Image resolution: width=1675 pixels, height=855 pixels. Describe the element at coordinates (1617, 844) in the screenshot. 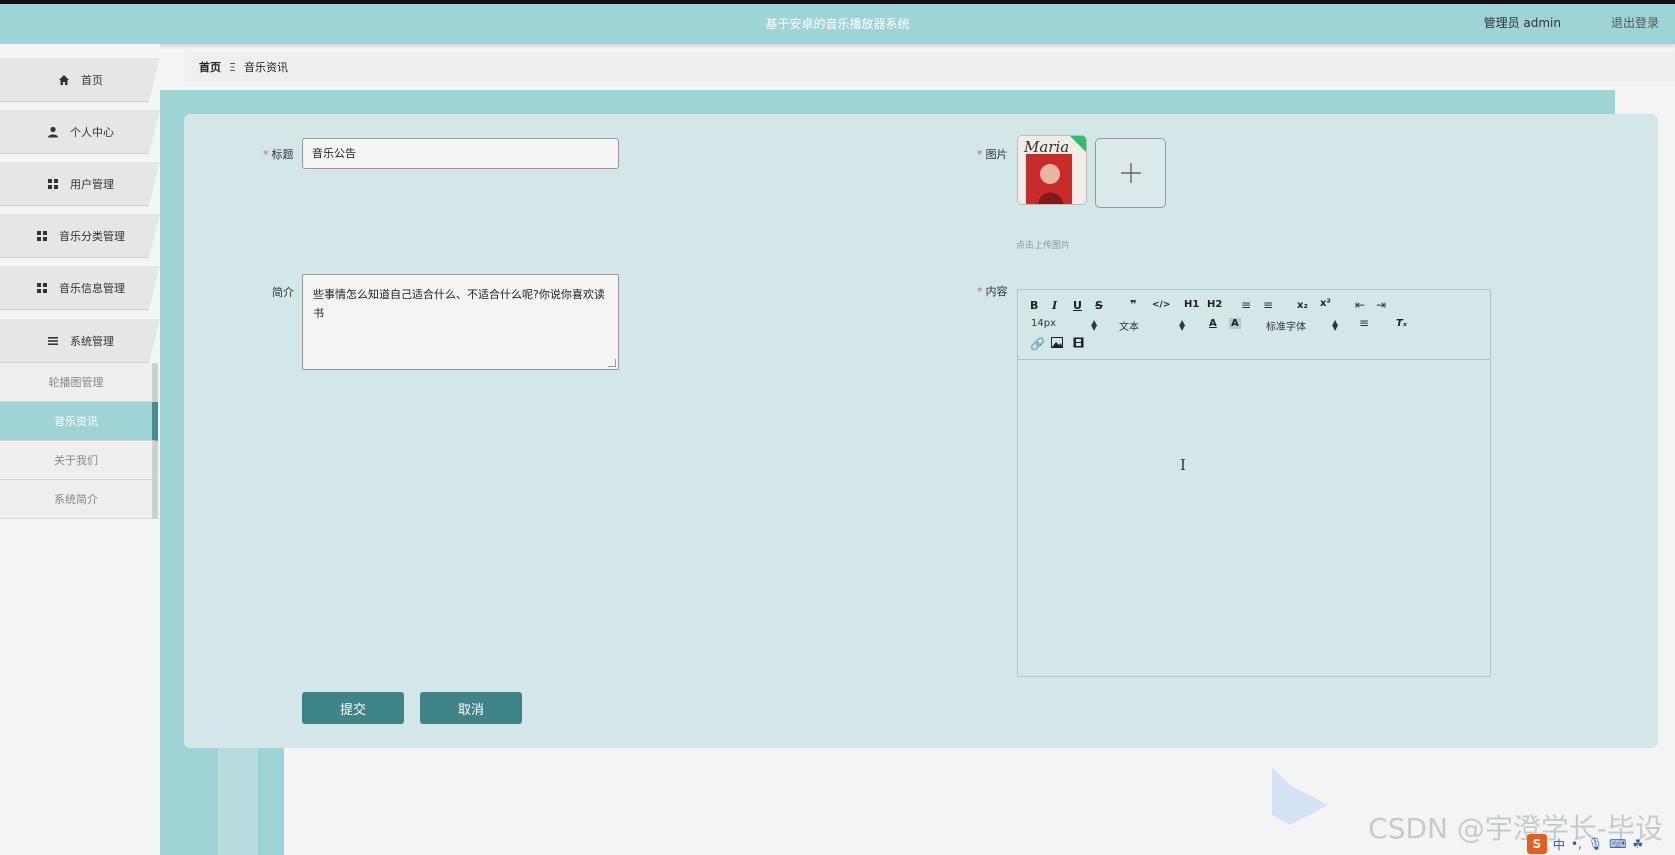

I see `keyboard-icon: ⌨` at that location.